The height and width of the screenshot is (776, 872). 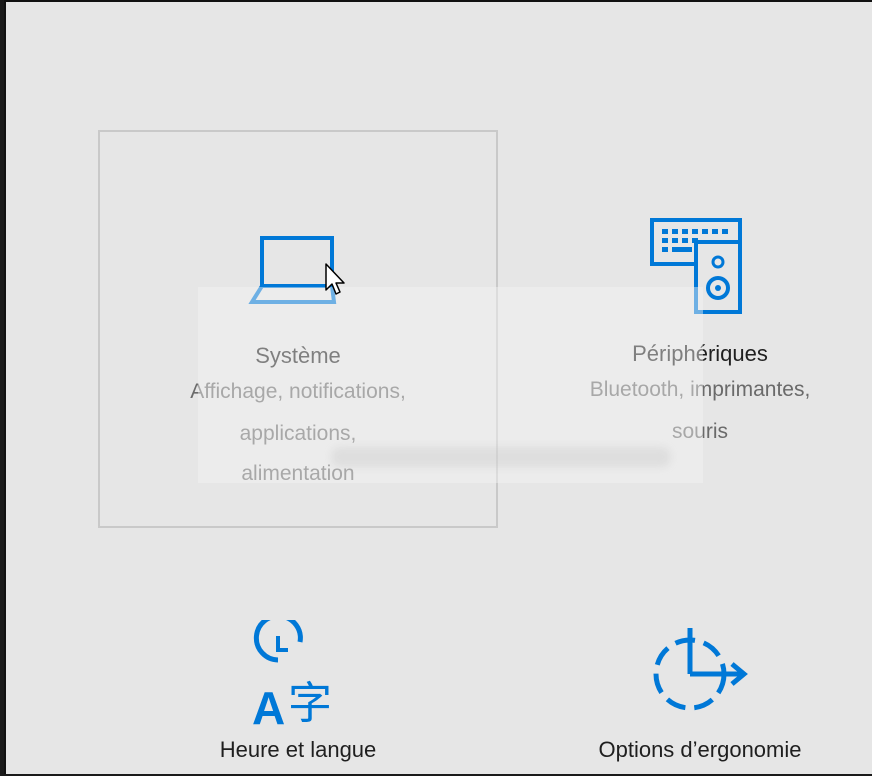 What do you see at coordinates (700, 353) in the screenshot?
I see `tile-title: Périphériques` at bounding box center [700, 353].